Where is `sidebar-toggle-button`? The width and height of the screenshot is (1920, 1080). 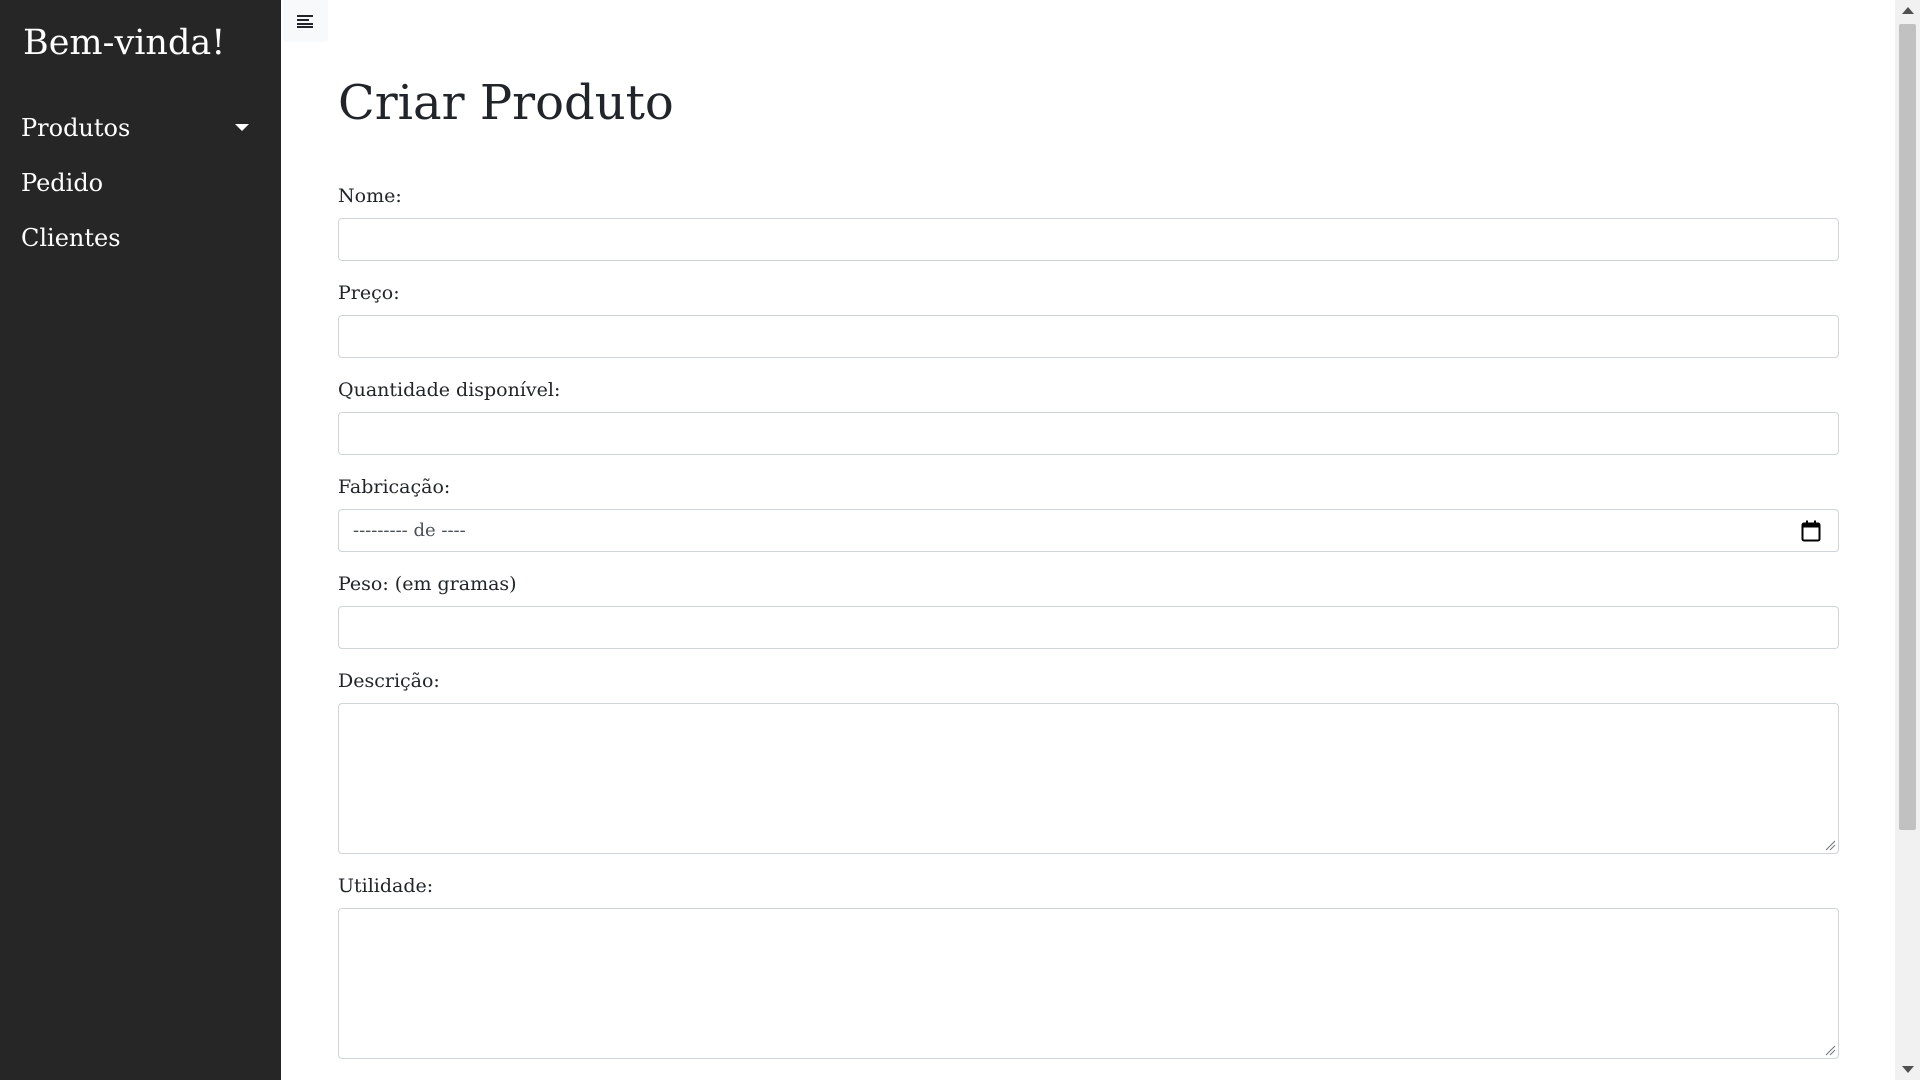 sidebar-toggle-button is located at coordinates (305, 21).